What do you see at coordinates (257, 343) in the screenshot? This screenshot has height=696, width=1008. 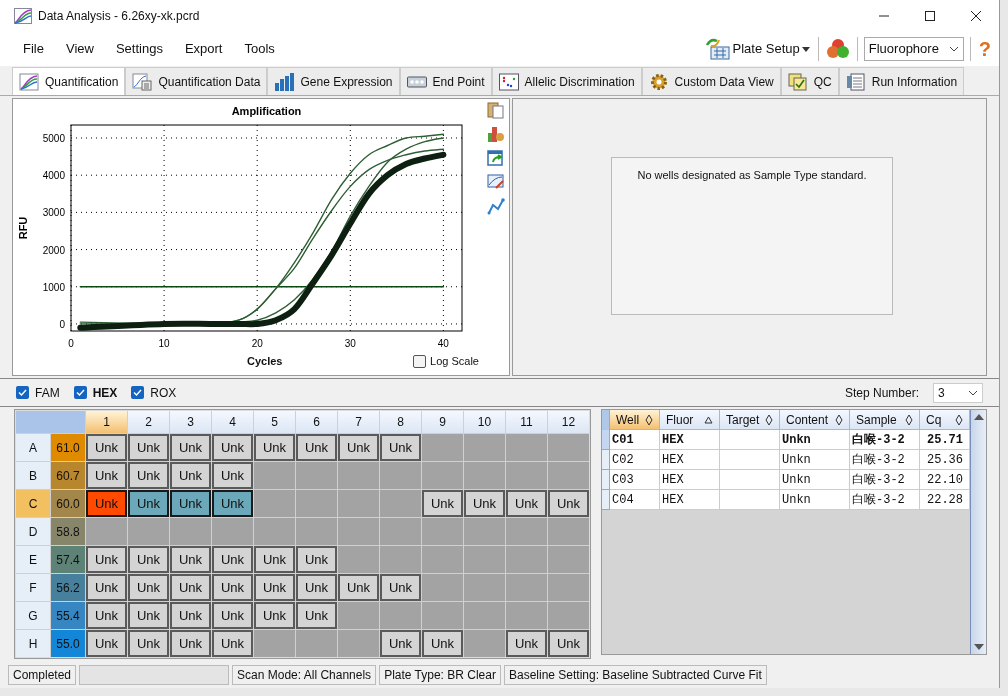 I see `x-tick-label: 20` at bounding box center [257, 343].